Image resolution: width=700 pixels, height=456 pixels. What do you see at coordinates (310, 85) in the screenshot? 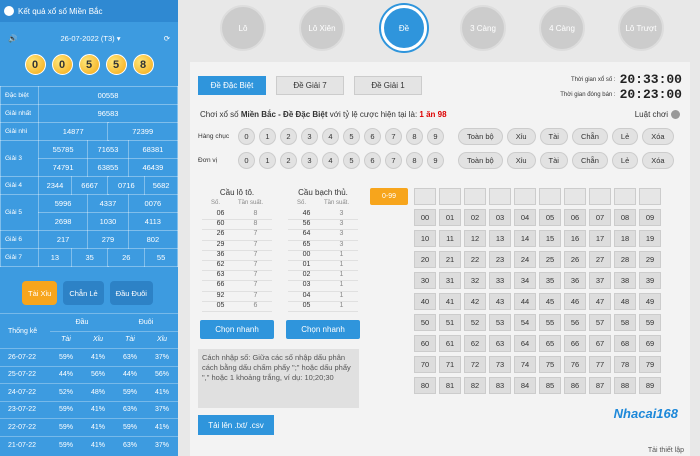
I see `de-tab-1: Đề Giải 7` at bounding box center [310, 85].